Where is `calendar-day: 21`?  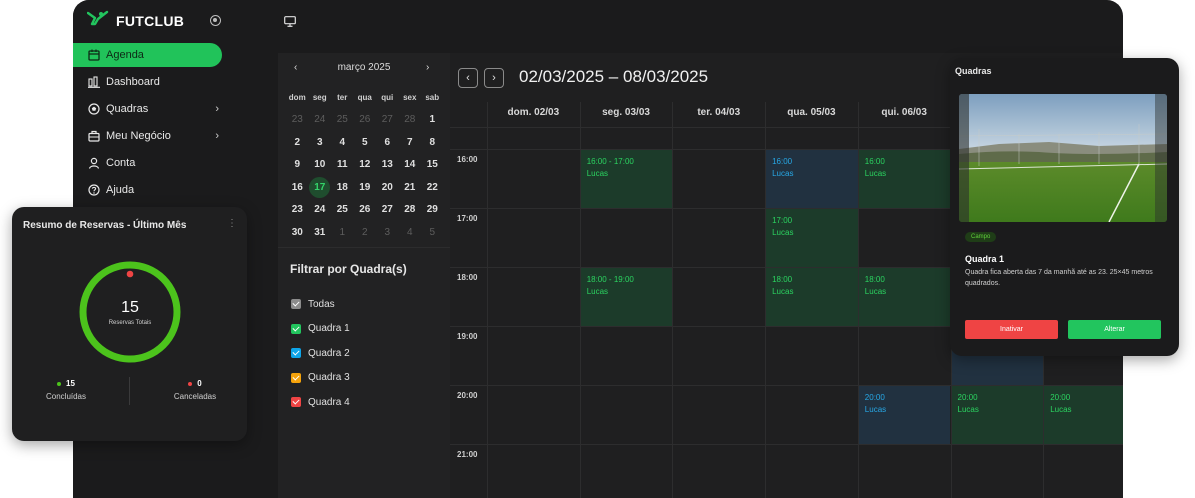 calendar-day: 21 is located at coordinates (410, 187).